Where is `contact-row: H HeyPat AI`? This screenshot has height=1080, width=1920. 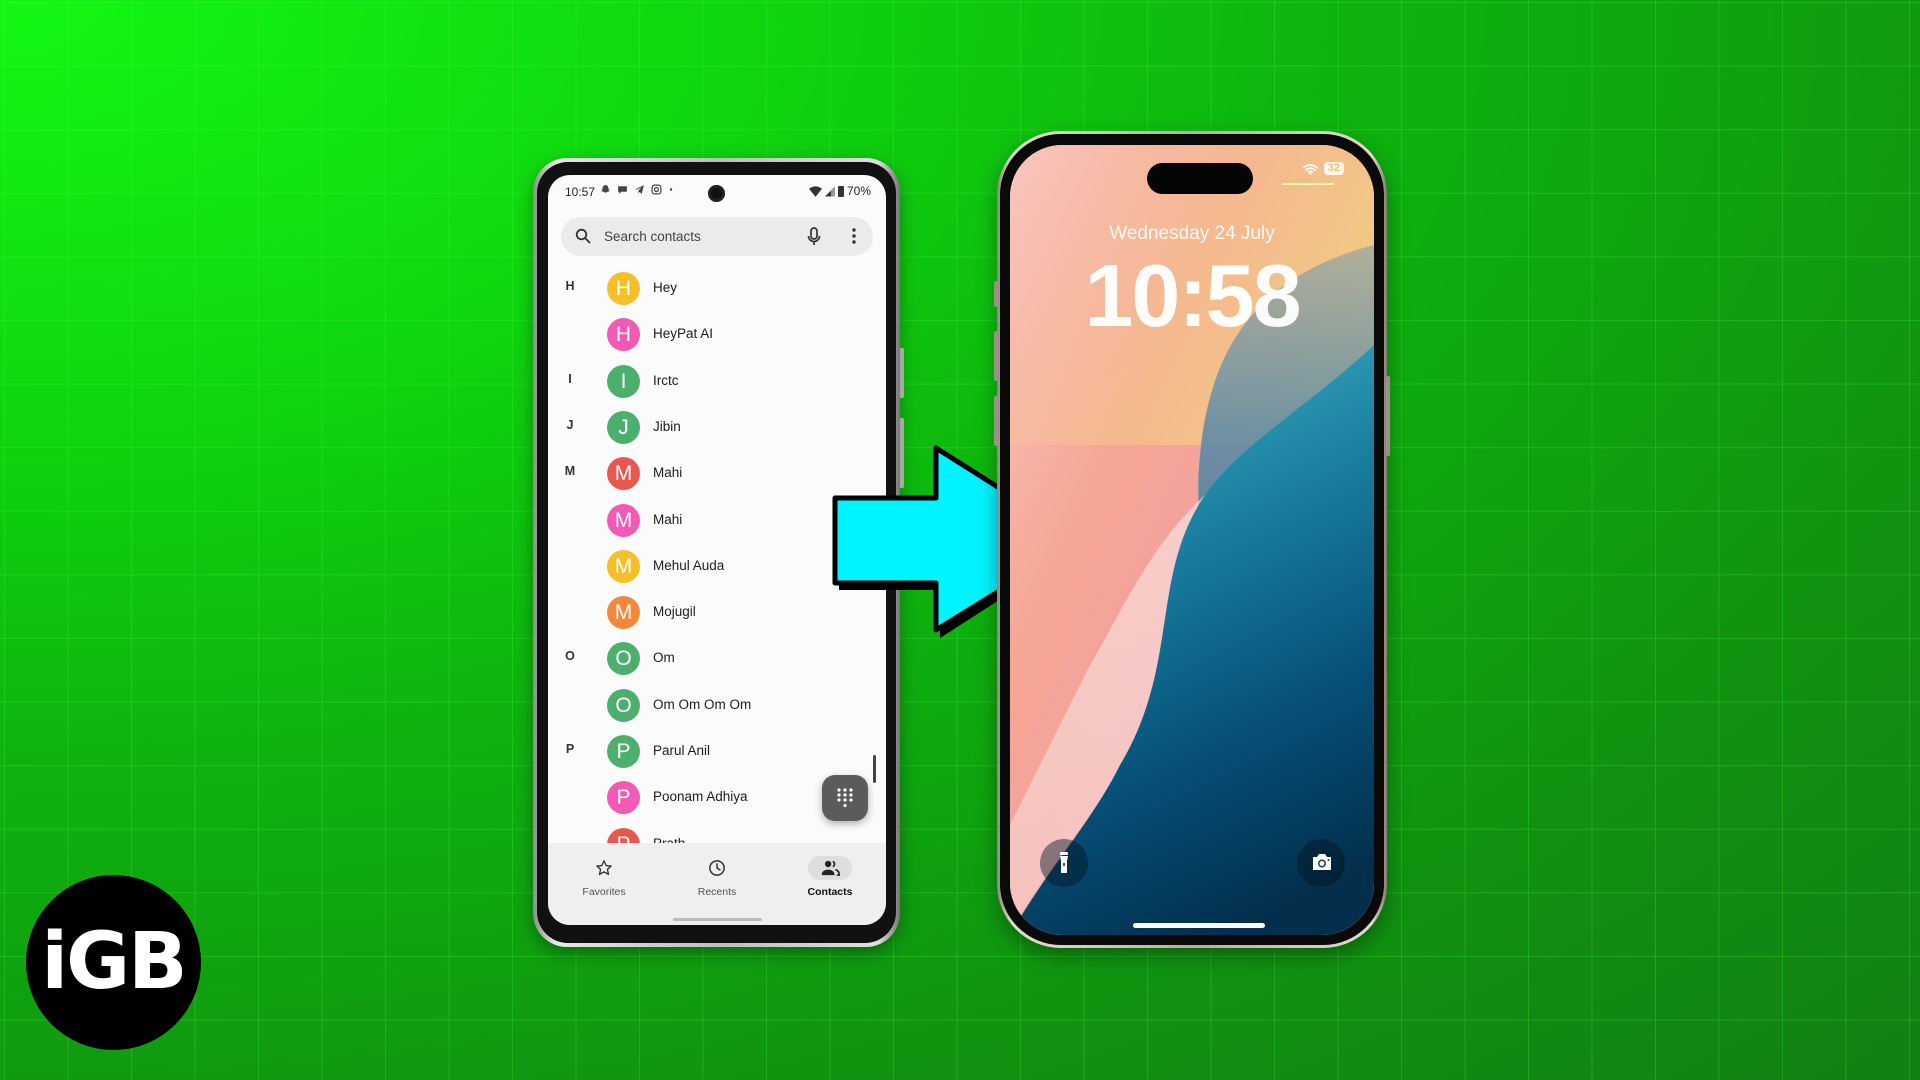 contact-row: H HeyPat AI is located at coordinates (717, 334).